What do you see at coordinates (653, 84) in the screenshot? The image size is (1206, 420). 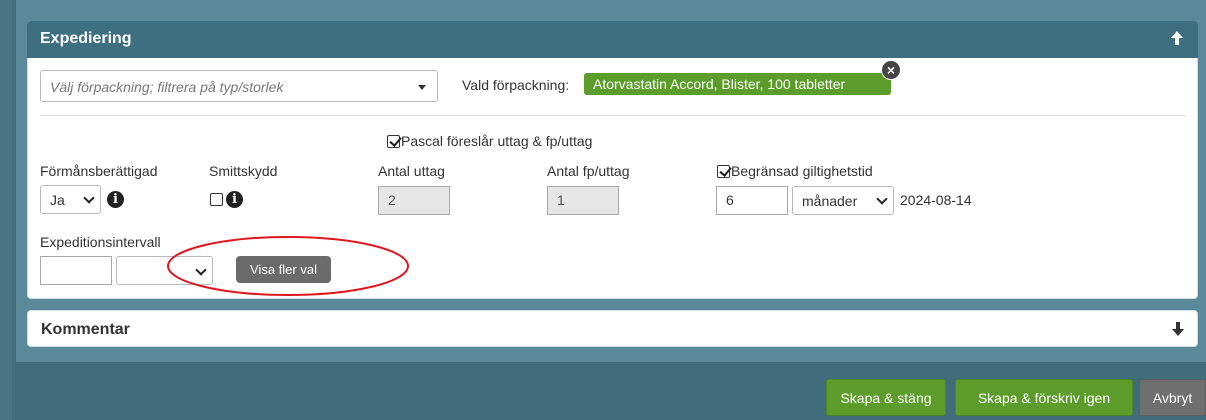 I see `package-name: Atorvastatin Accord` at bounding box center [653, 84].